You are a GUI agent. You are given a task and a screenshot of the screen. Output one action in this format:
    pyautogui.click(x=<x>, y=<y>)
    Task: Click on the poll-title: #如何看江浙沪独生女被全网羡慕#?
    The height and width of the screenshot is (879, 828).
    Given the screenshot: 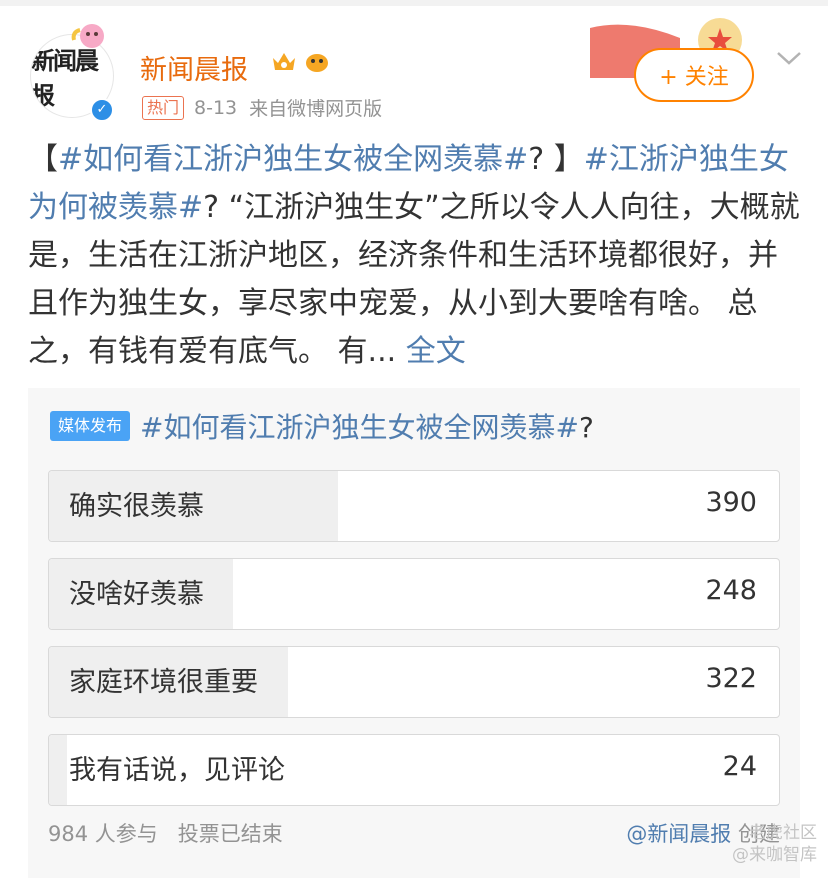 What is the action you would take?
    pyautogui.click(x=367, y=426)
    